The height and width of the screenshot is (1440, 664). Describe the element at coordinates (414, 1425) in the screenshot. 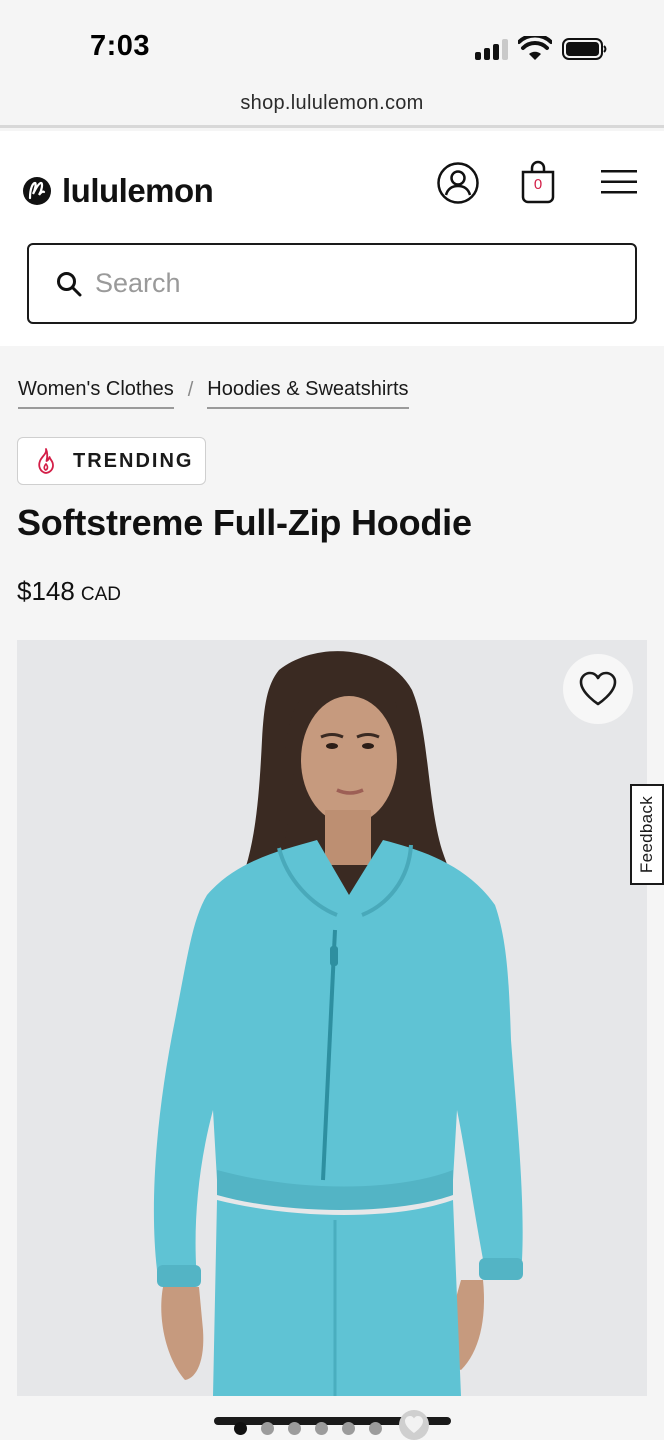

I see `carousel-heart-icon` at that location.